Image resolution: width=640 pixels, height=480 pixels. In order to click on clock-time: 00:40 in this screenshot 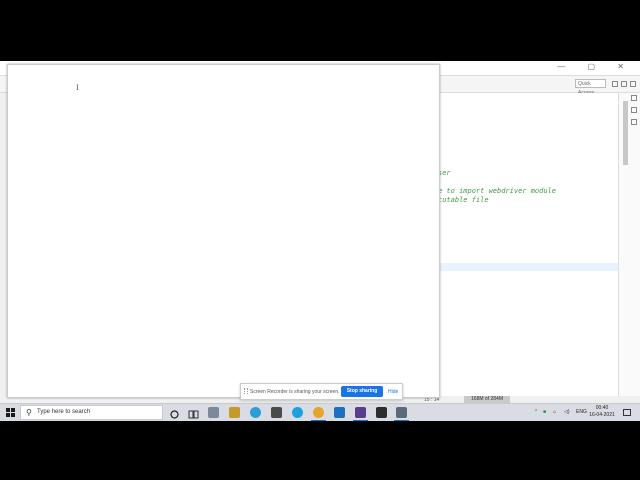, I will do `click(602, 408)`.